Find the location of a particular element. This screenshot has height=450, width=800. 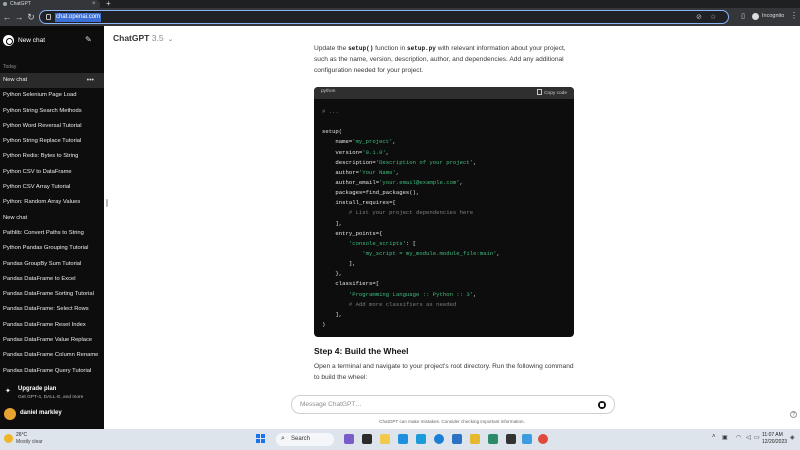

sidebar-chat-item: Pandas DataFrame Reset Index is located at coordinates (52, 325).